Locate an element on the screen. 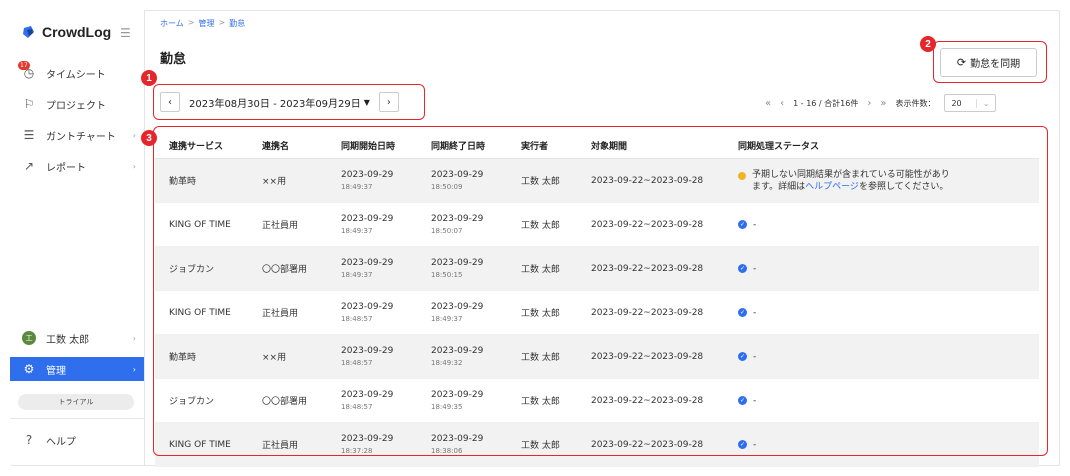  breadcrumb-home: ホーム is located at coordinates (172, 23).